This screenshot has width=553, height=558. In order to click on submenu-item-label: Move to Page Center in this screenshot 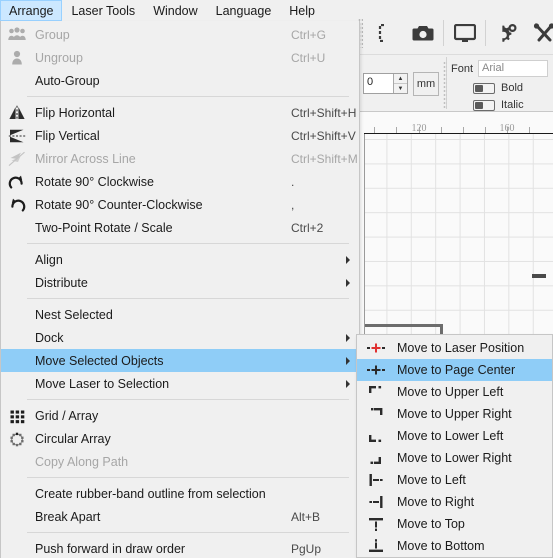, I will do `click(456, 370)`.